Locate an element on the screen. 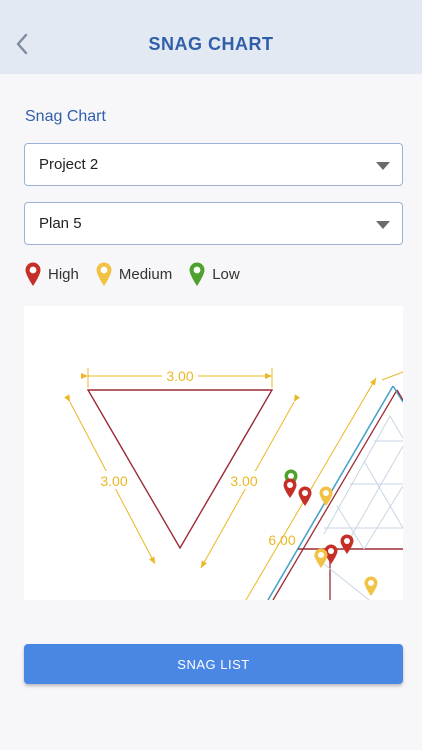  snag-list-button: SNAG LIST is located at coordinates (213, 664).